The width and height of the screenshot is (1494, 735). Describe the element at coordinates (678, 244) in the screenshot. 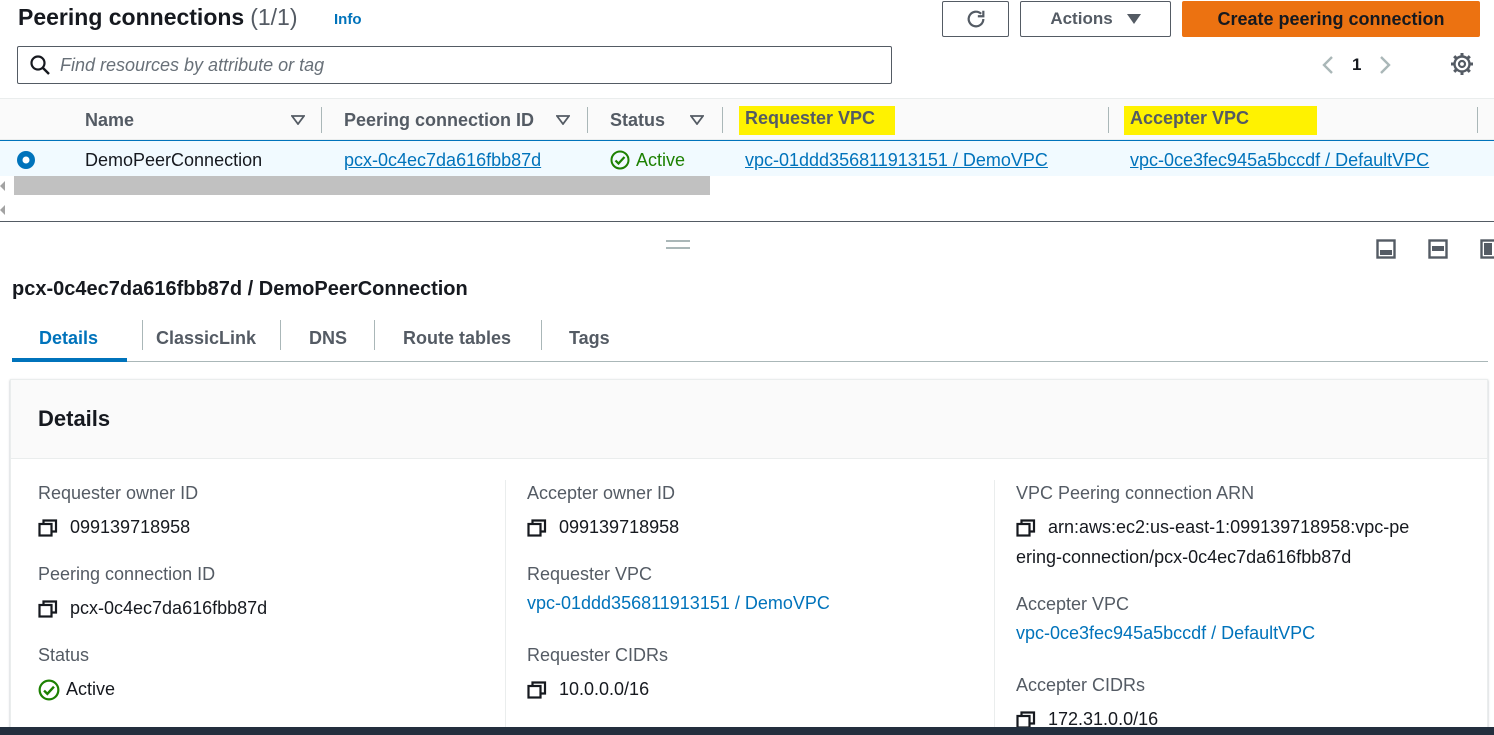

I see `split-panel-drag-handle` at that location.